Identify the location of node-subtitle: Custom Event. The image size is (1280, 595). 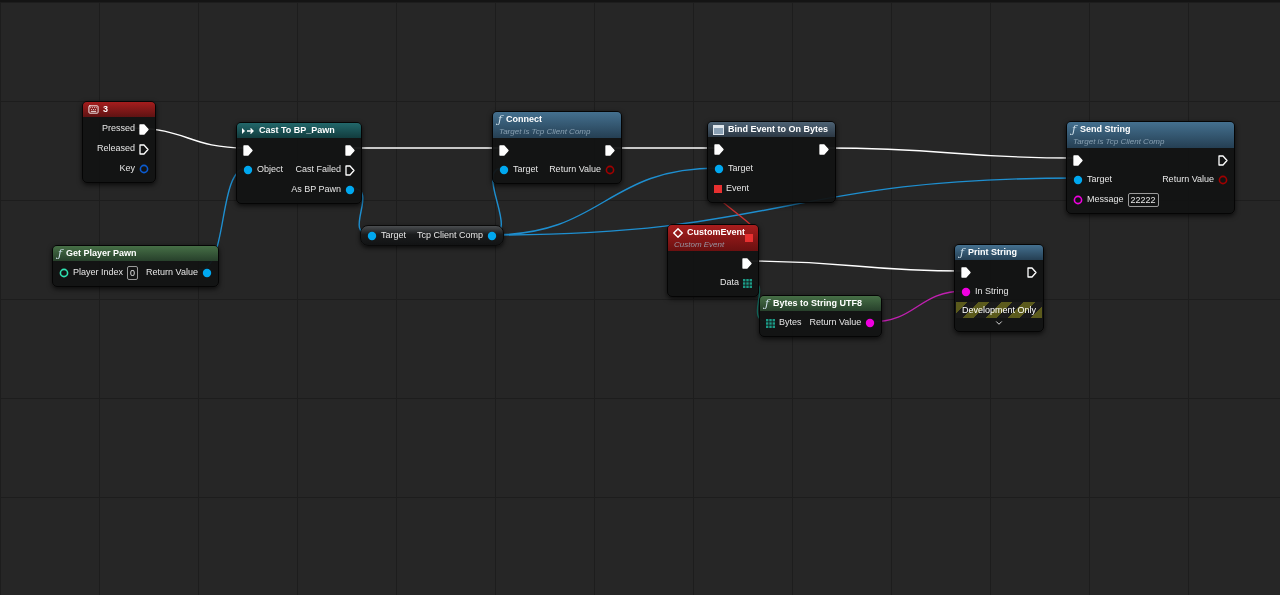
(699, 245).